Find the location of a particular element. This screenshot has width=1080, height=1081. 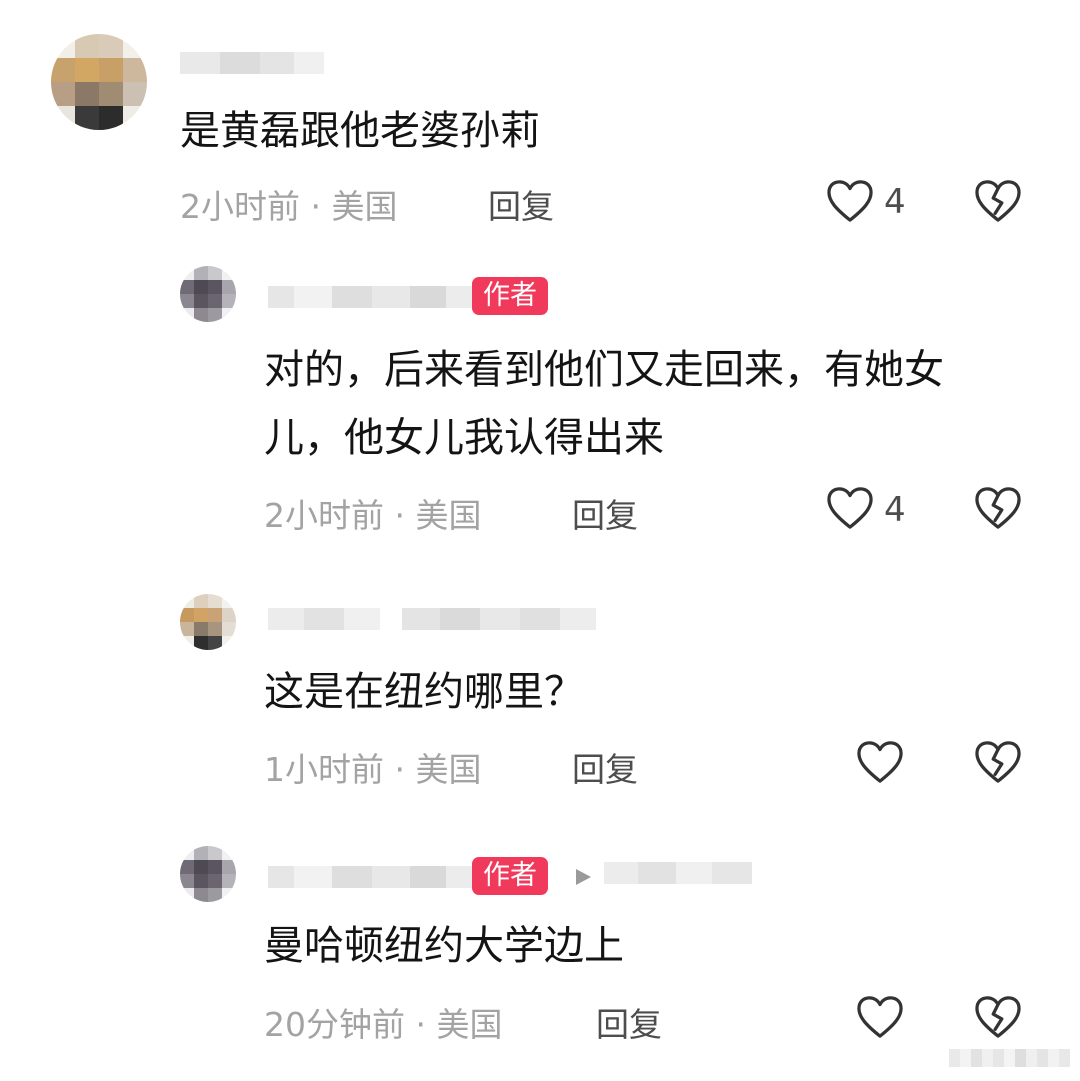

comment-text-line2: 儿，他女儿我认得出来 is located at coordinates (464, 438).